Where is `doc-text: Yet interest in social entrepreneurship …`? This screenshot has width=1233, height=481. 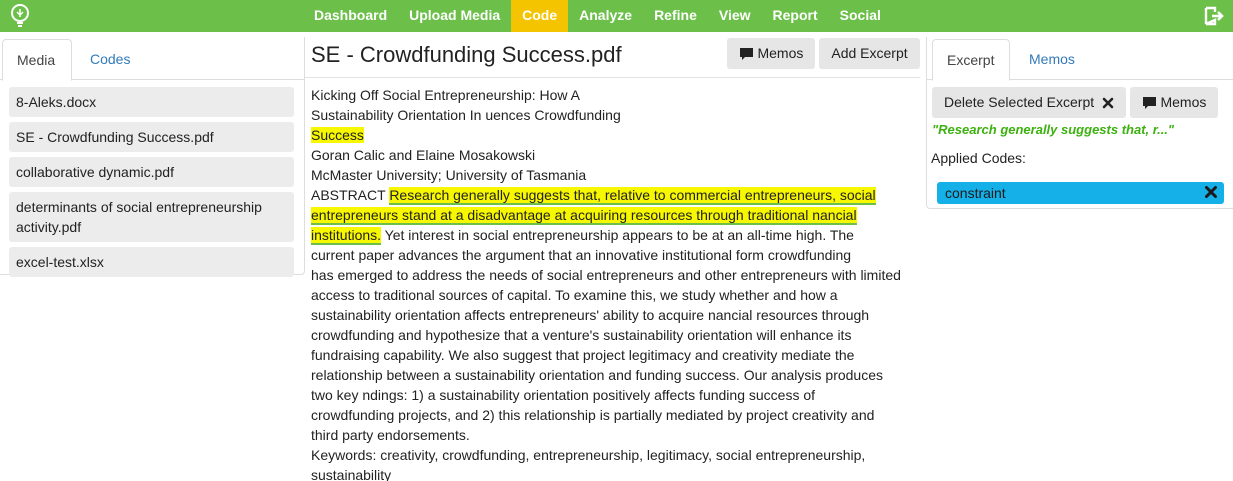 doc-text: Yet interest in social entrepreneurship … is located at coordinates (617, 235).